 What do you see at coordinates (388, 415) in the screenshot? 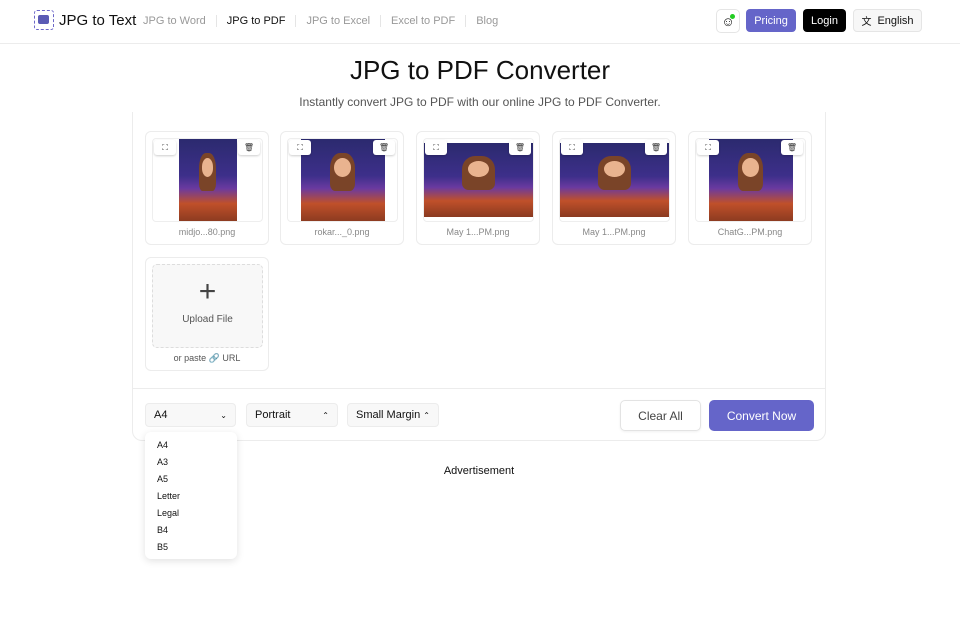
I see `margin-value: Small Margin` at bounding box center [388, 415].